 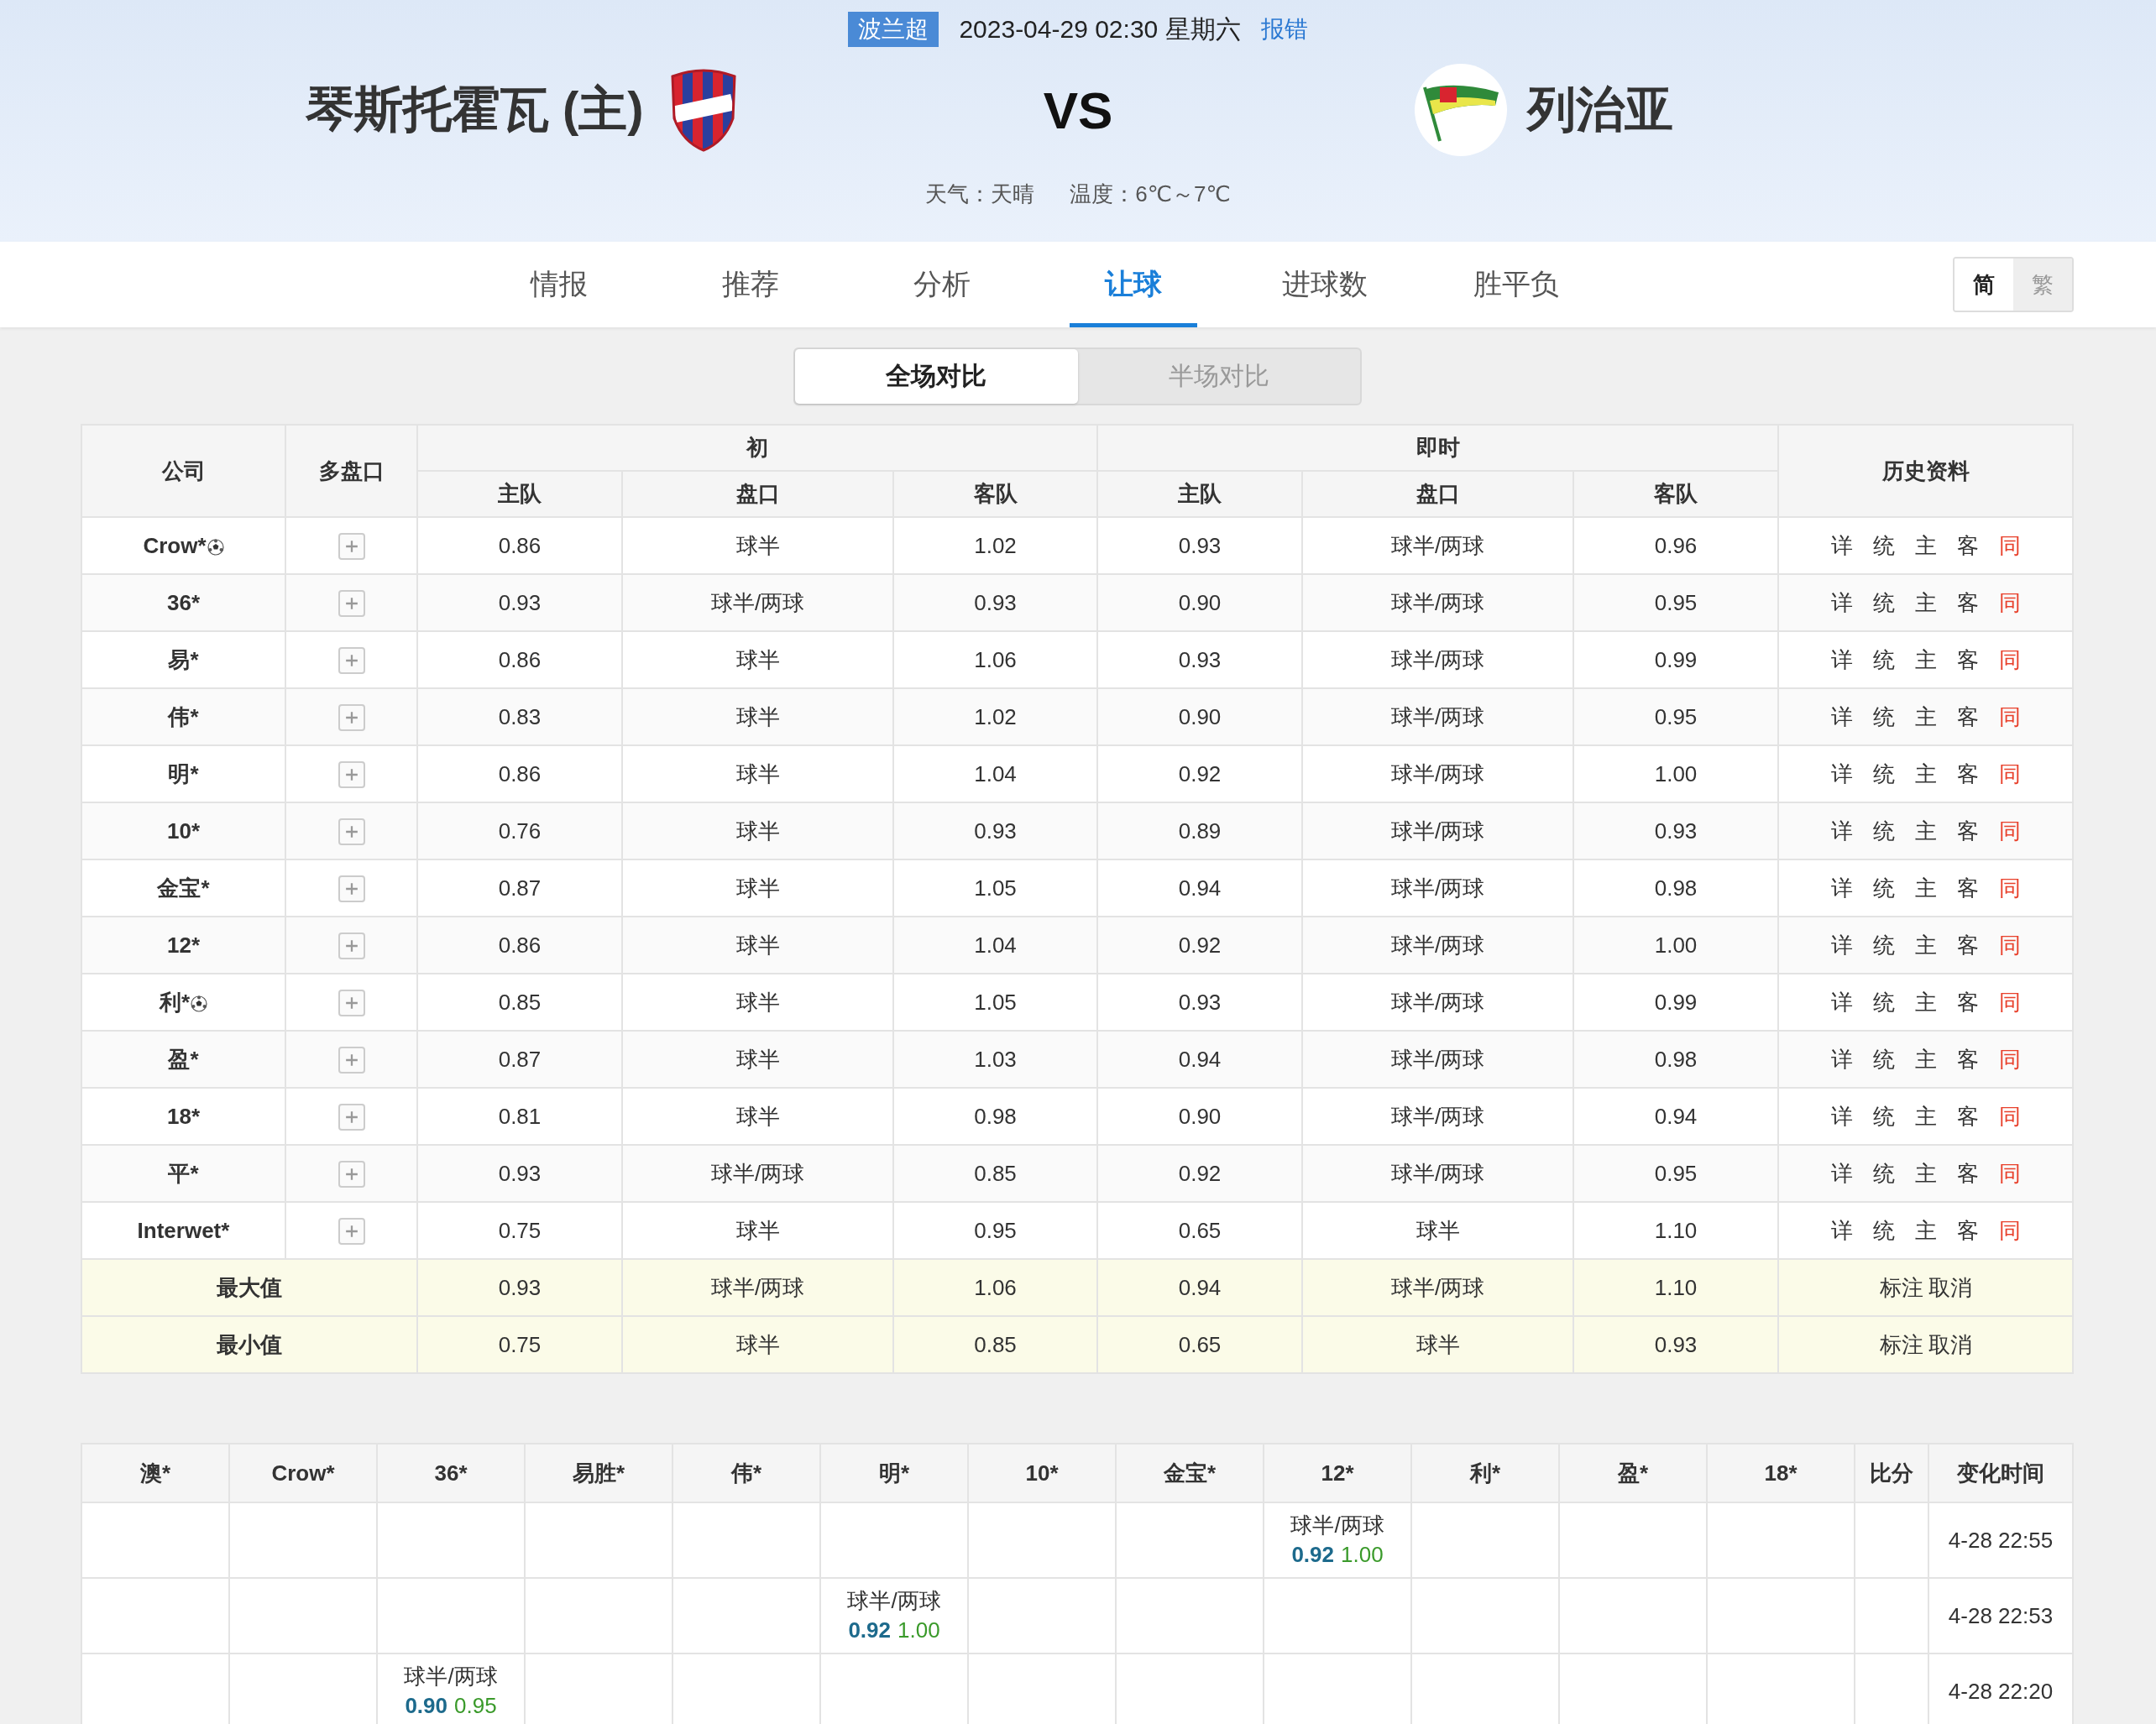 What do you see at coordinates (559, 284) in the screenshot?
I see `nav-tab: 情报` at bounding box center [559, 284].